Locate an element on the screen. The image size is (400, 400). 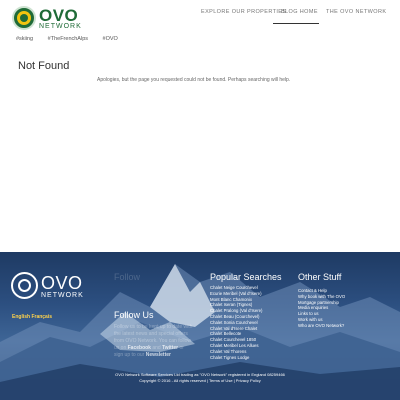
popular-search-link: Chalet Meribel Les Allues is located at coordinates (236, 346).